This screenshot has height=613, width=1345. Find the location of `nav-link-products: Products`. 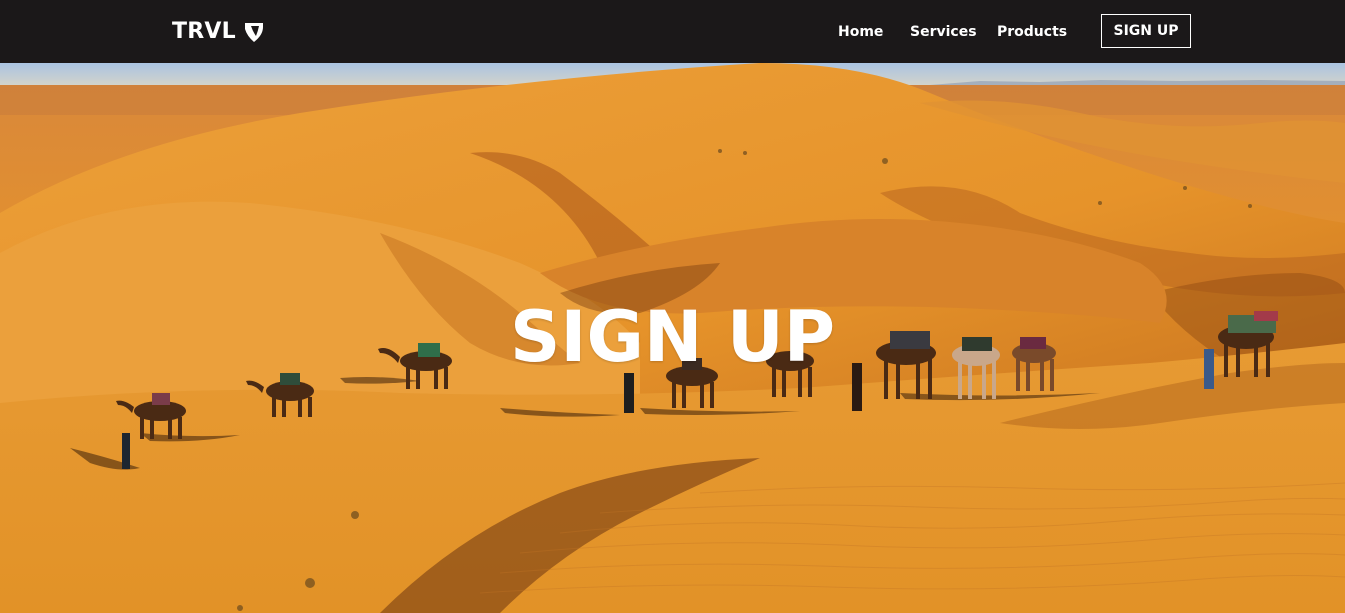

nav-link-products: Products is located at coordinates (1032, 32).